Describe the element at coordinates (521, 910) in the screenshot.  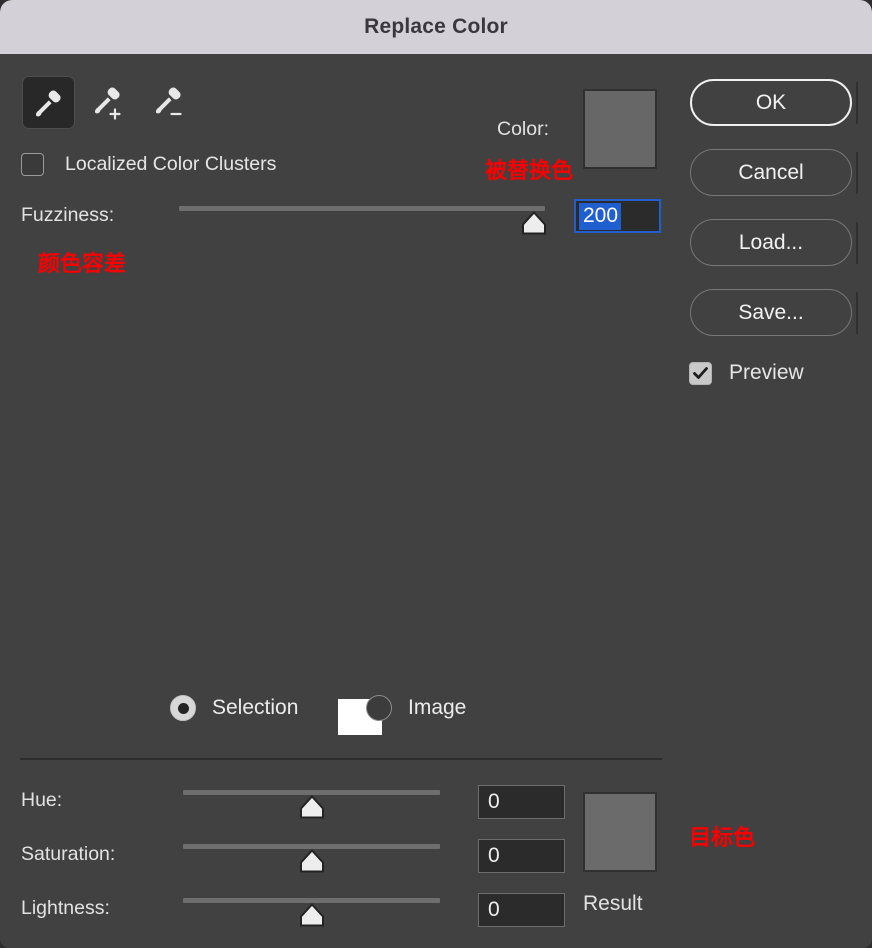
I see `lightness-input: 0` at that location.